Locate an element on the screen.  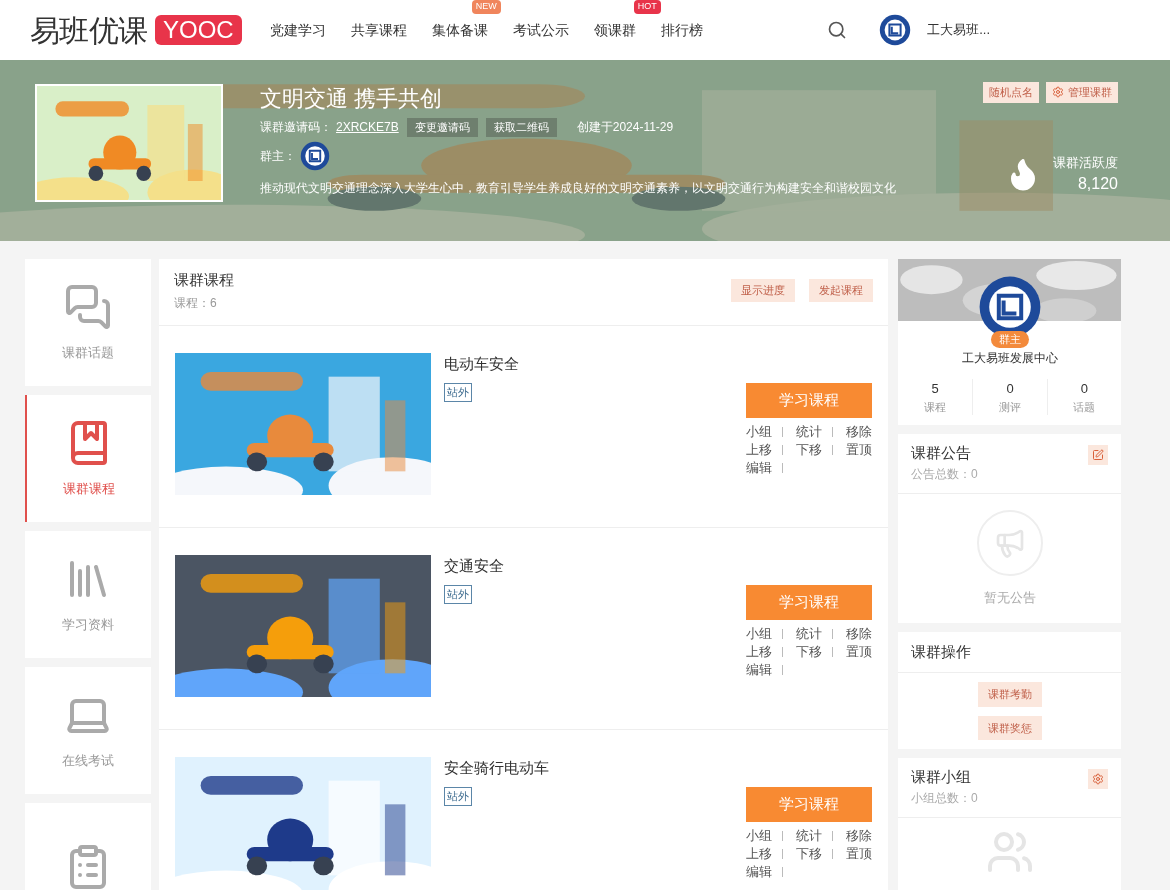
logo-text: 易班优课 is located at coordinates (88, 30).